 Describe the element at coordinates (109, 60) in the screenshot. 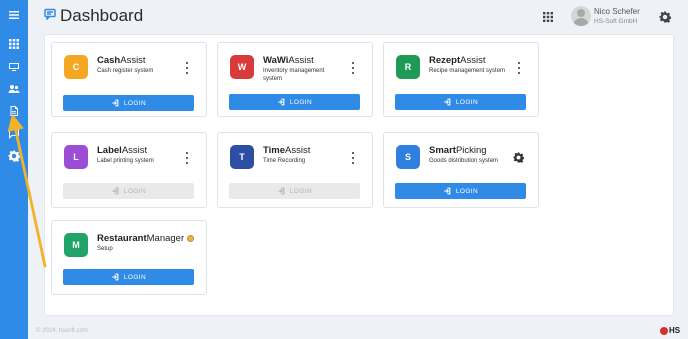

I see `app-title-bold: Cash` at that location.